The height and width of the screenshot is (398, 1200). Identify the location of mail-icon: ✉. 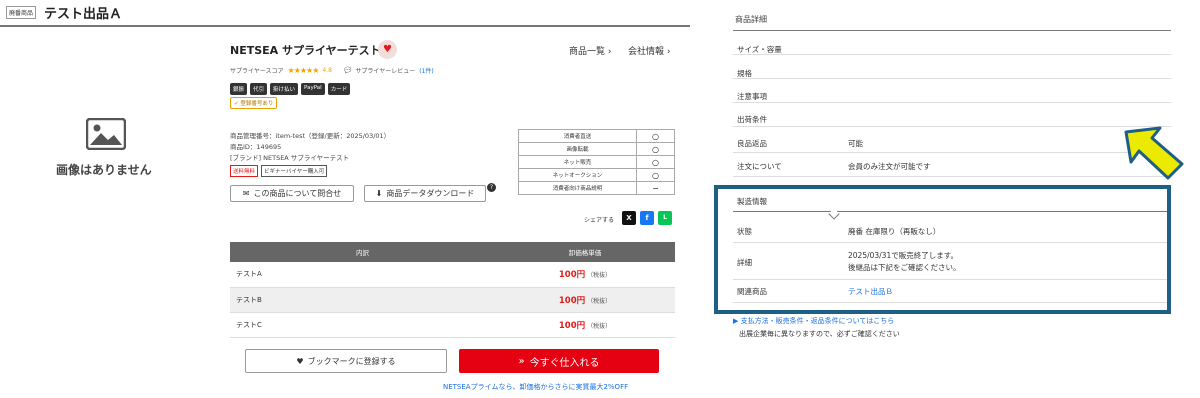
(246, 193).